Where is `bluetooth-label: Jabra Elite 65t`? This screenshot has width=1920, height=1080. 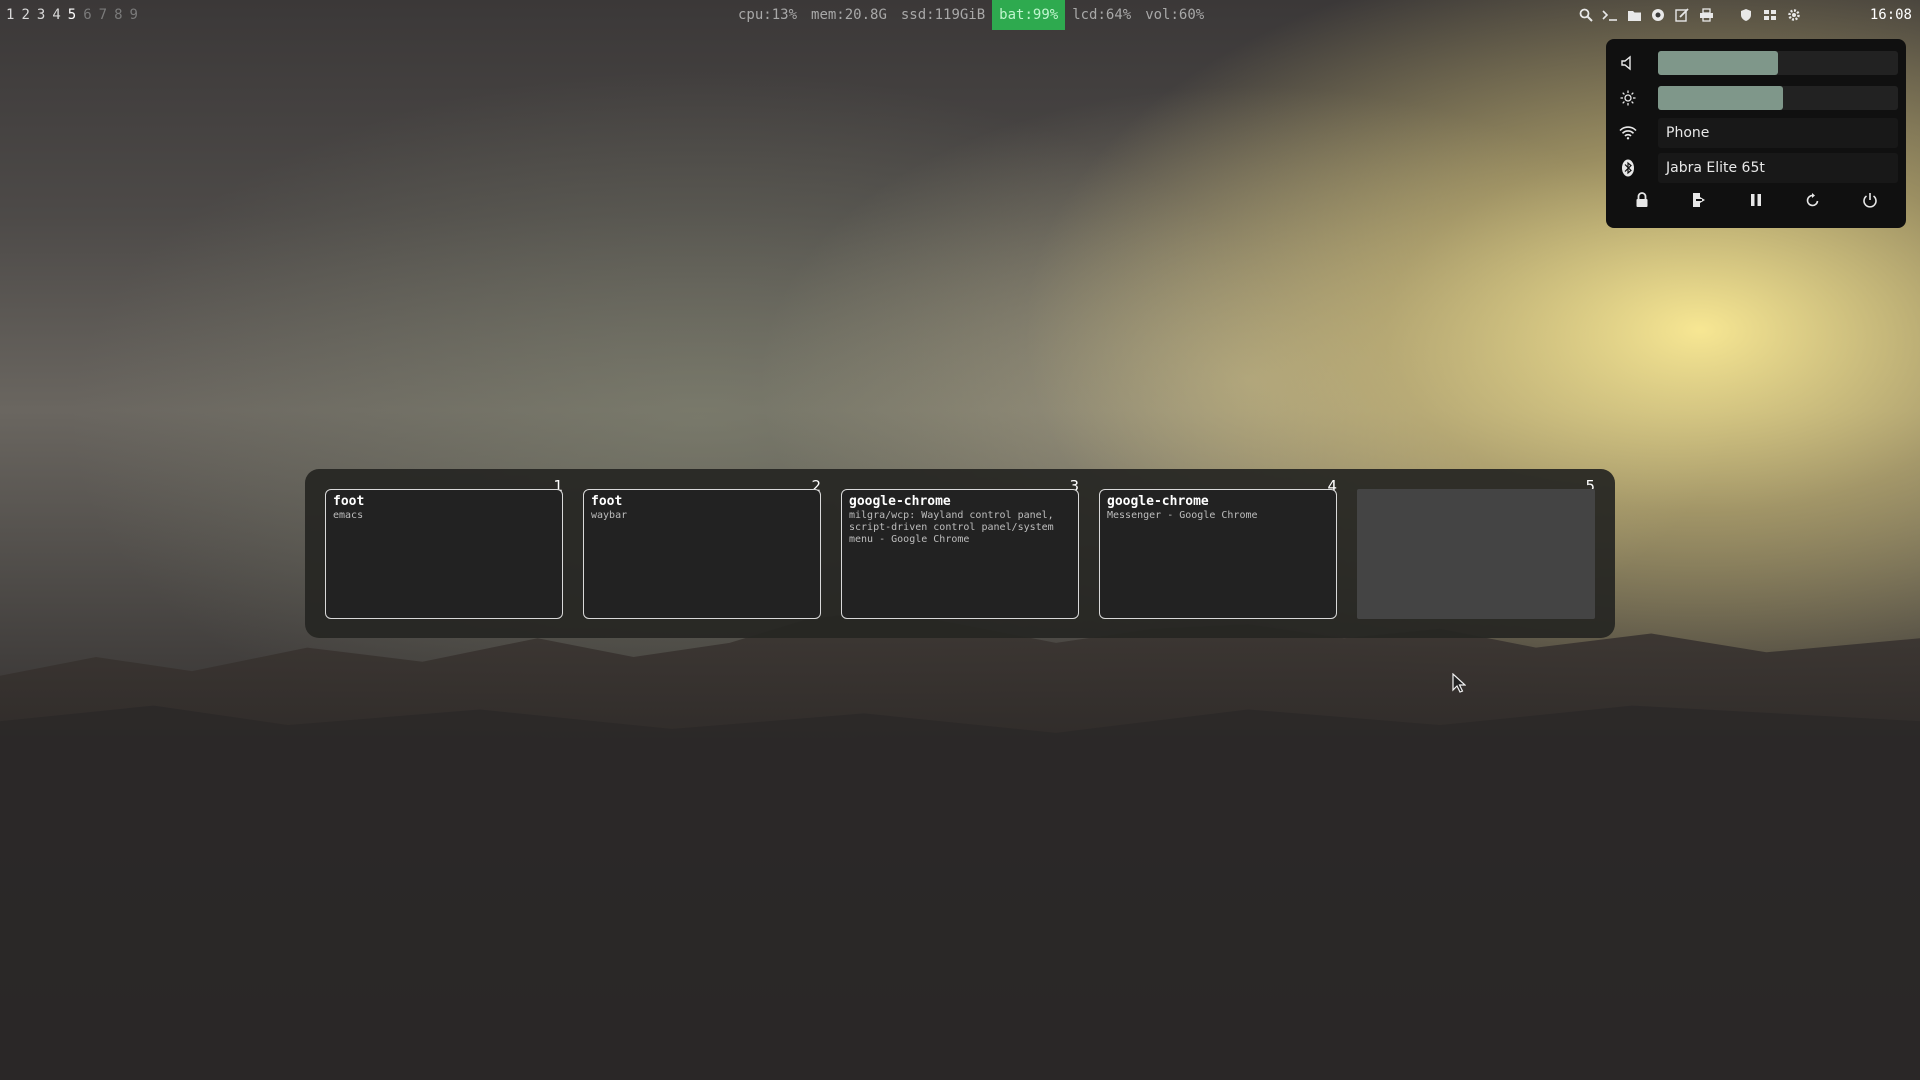
bluetooth-label: Jabra Elite 65t is located at coordinates (1778, 168).